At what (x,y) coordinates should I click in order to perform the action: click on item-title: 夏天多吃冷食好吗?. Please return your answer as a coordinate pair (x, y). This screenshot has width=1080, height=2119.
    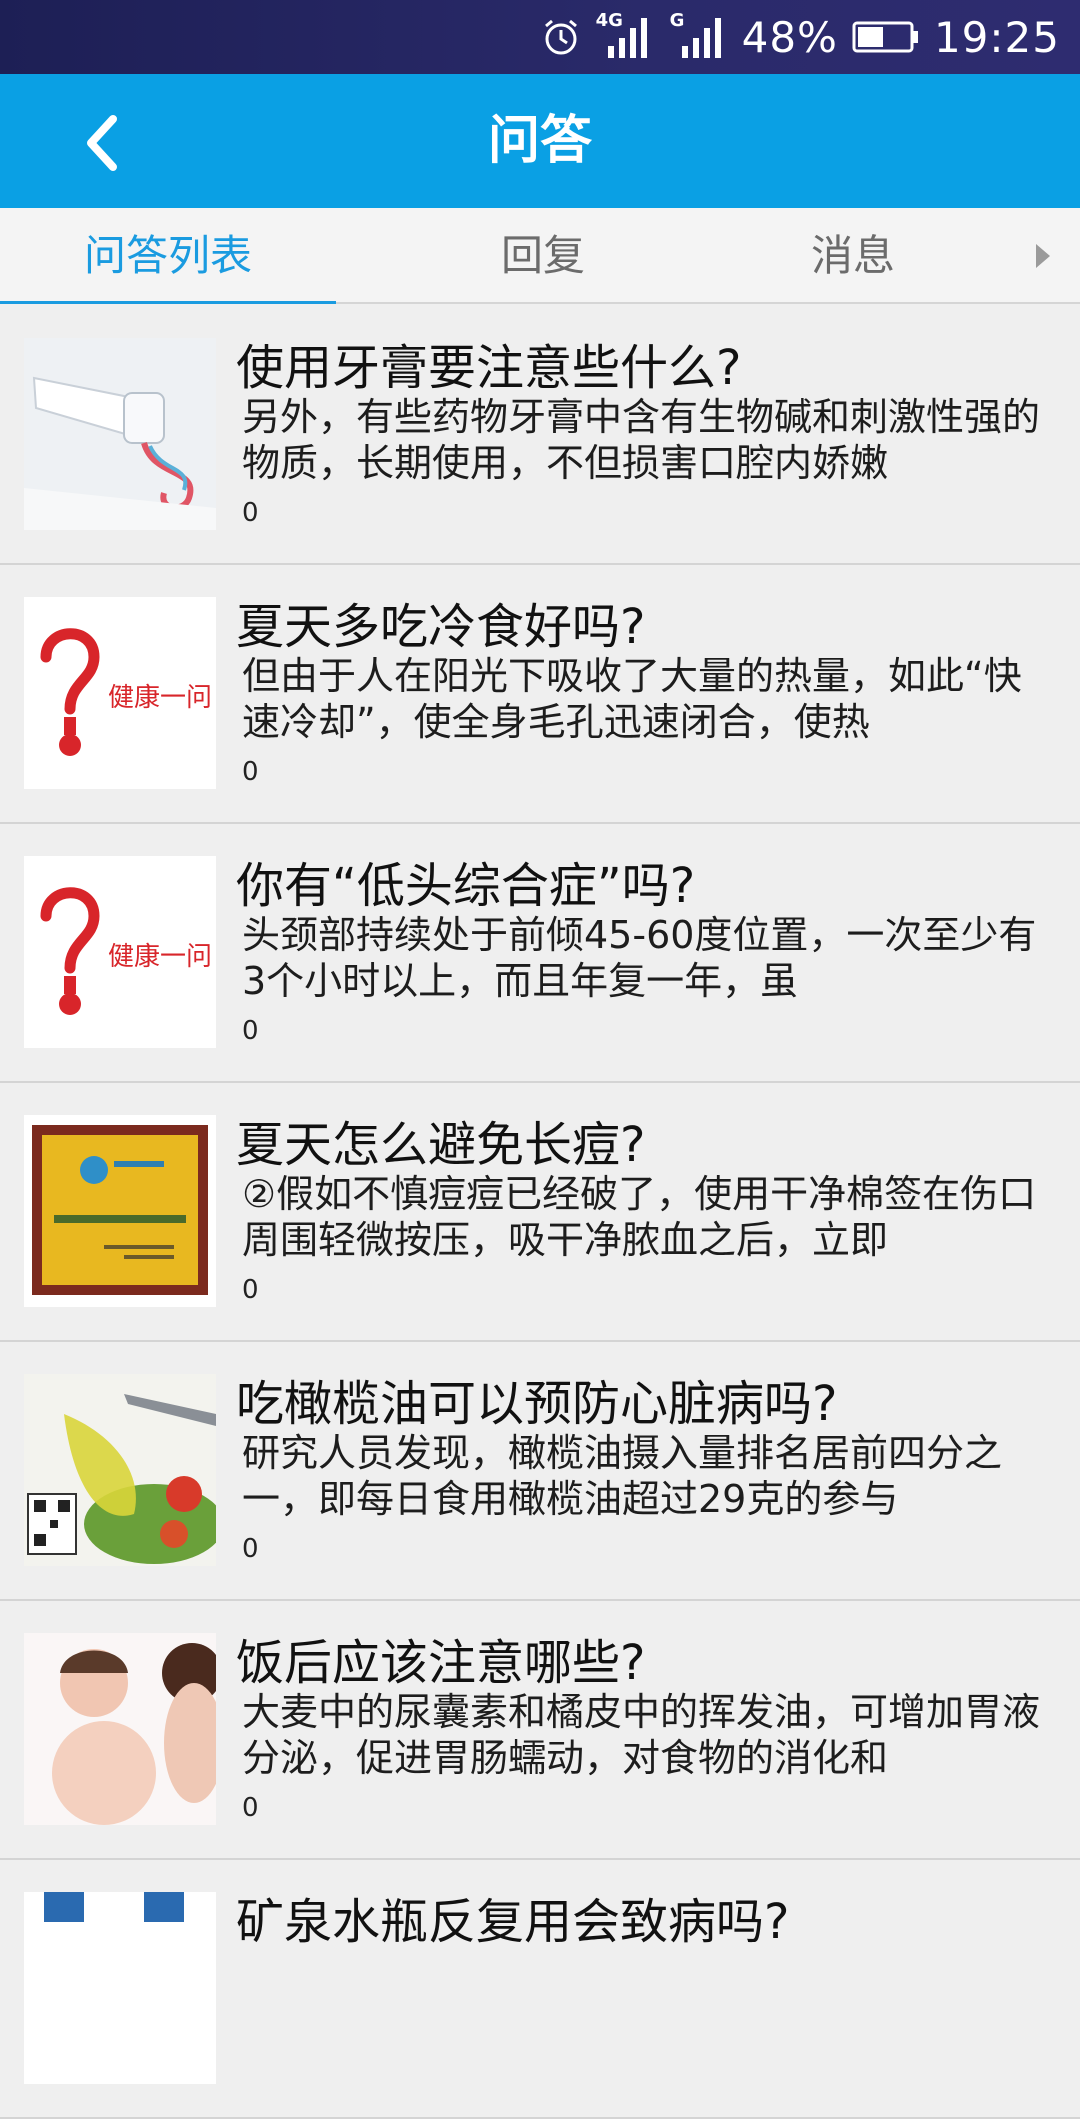
    Looking at the image, I should click on (441, 627).